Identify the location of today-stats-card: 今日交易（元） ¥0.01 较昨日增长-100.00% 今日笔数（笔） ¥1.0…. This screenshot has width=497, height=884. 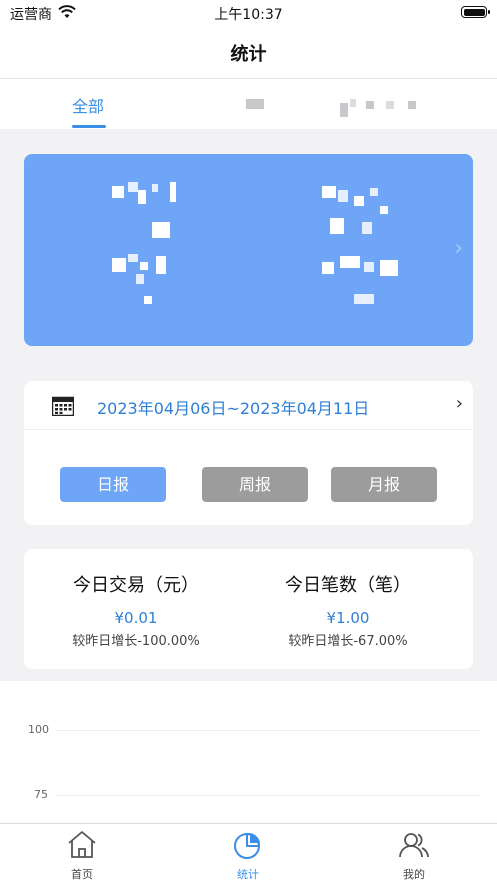
(248, 609).